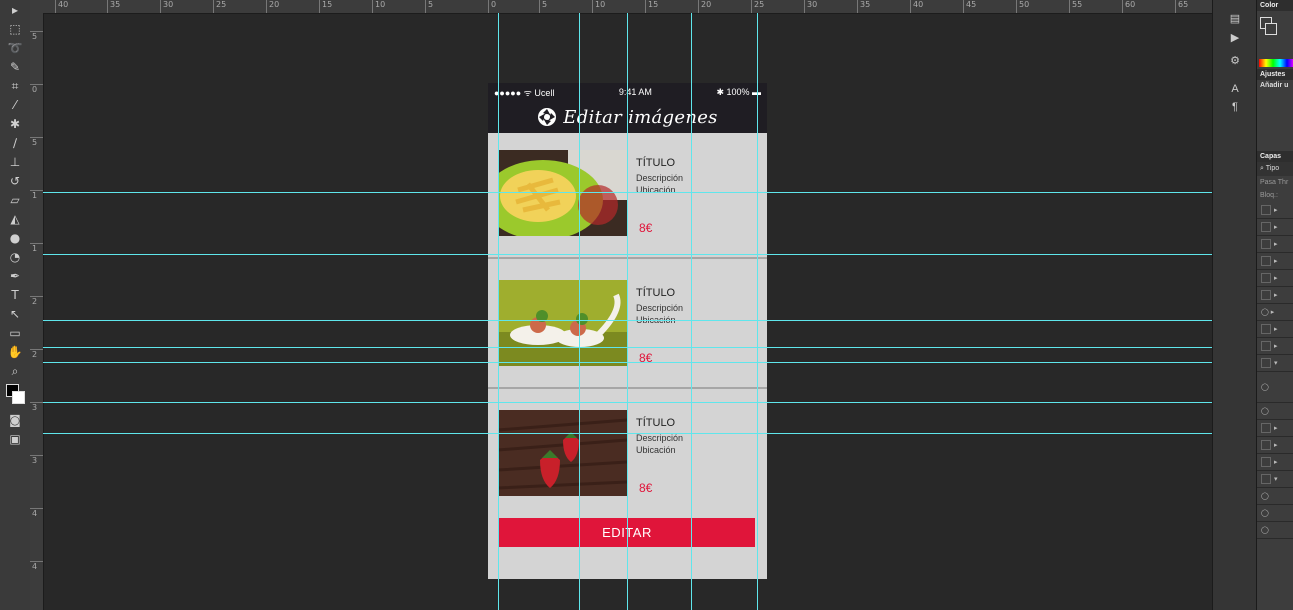  What do you see at coordinates (15, 295) in the screenshot?
I see `type-icon: T` at bounding box center [15, 295].